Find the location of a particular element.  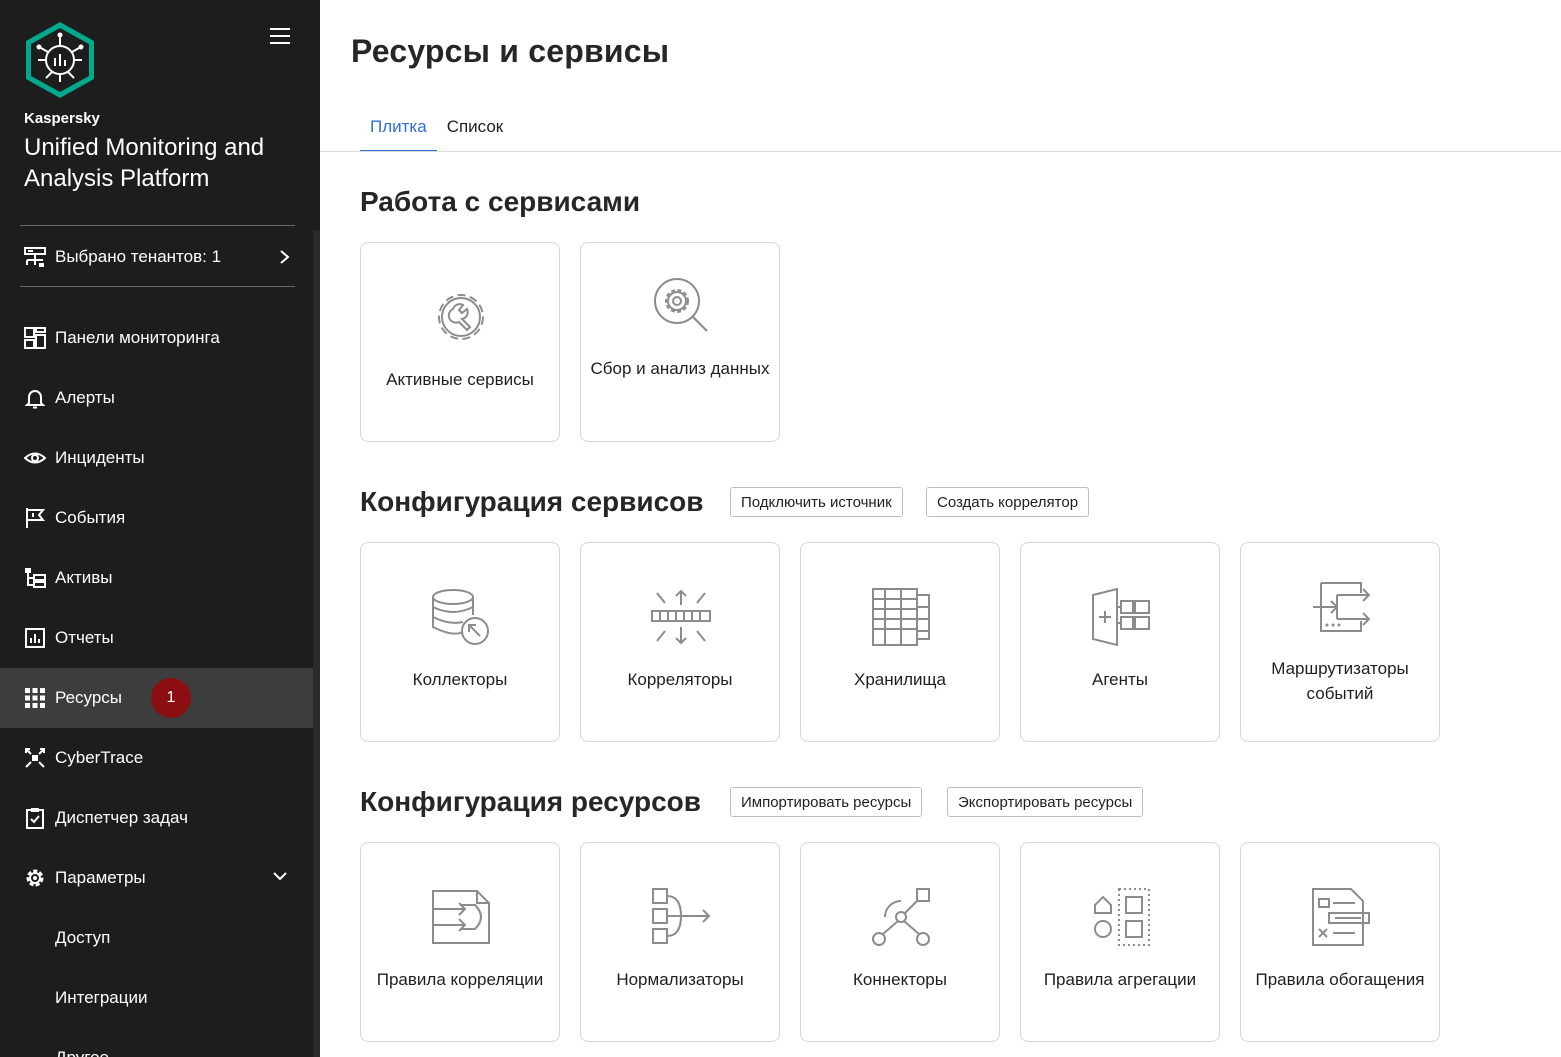

nav-item-settings: Параметры is located at coordinates (160, 878).